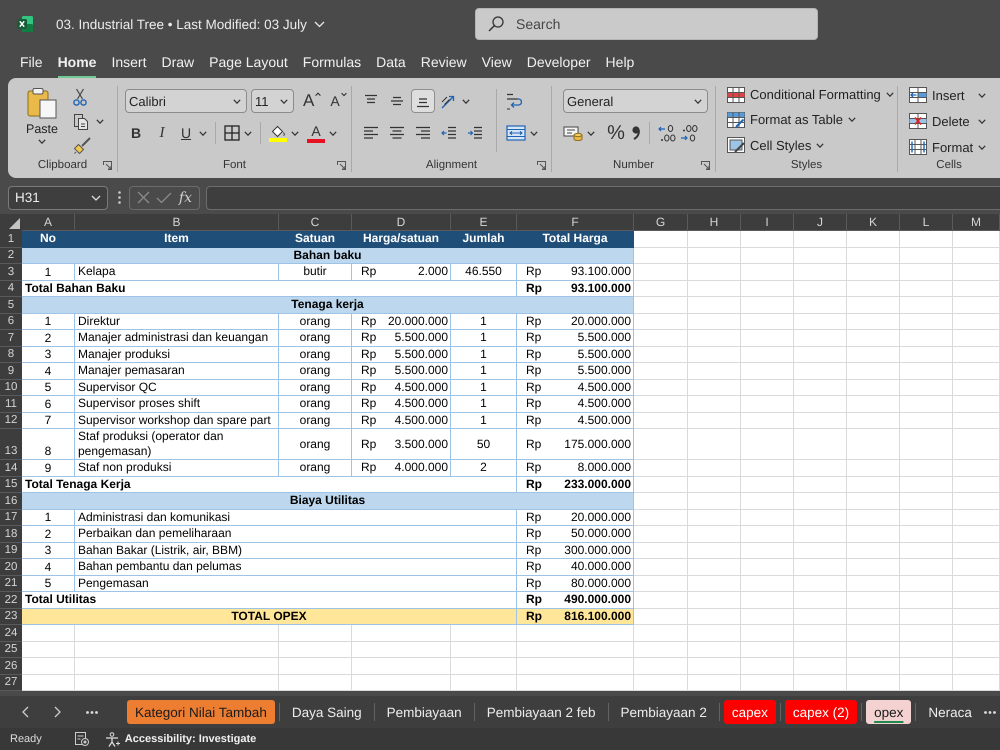 The width and height of the screenshot is (1000, 750). Describe the element at coordinates (201, 712) in the screenshot. I see `sheet-tab: Kategori Nilai Tambah` at that location.